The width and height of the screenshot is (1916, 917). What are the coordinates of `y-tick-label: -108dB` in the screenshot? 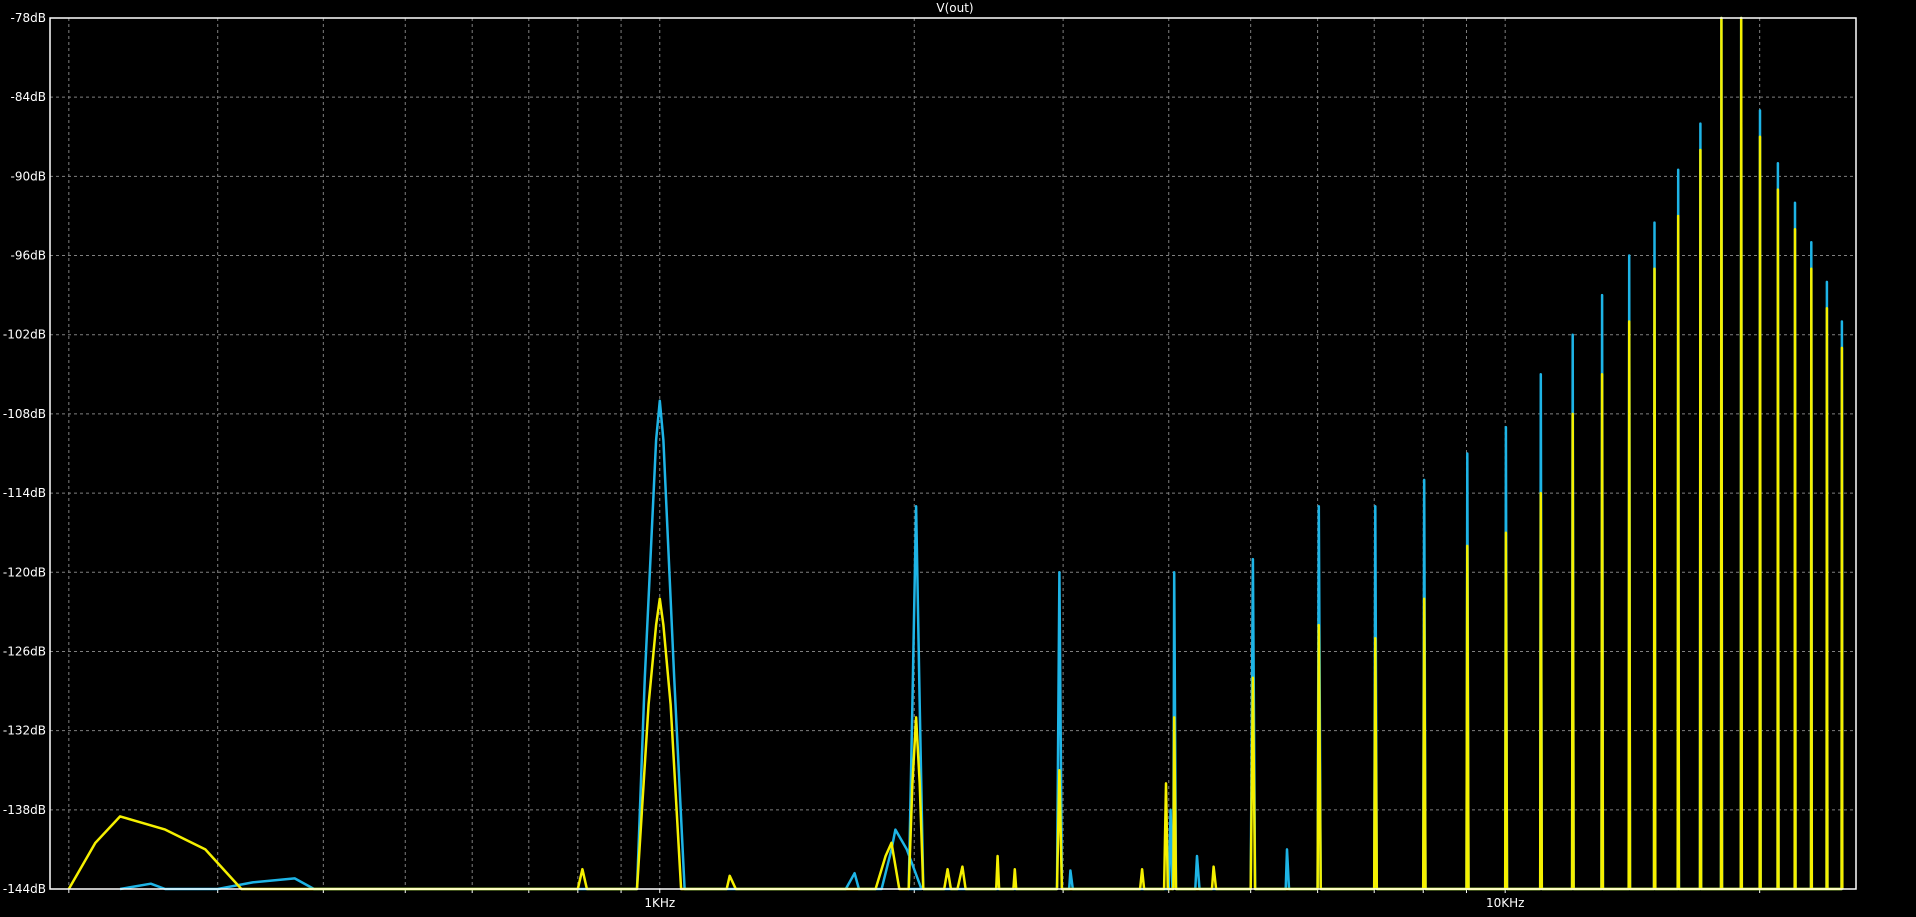 It's located at (24, 414).